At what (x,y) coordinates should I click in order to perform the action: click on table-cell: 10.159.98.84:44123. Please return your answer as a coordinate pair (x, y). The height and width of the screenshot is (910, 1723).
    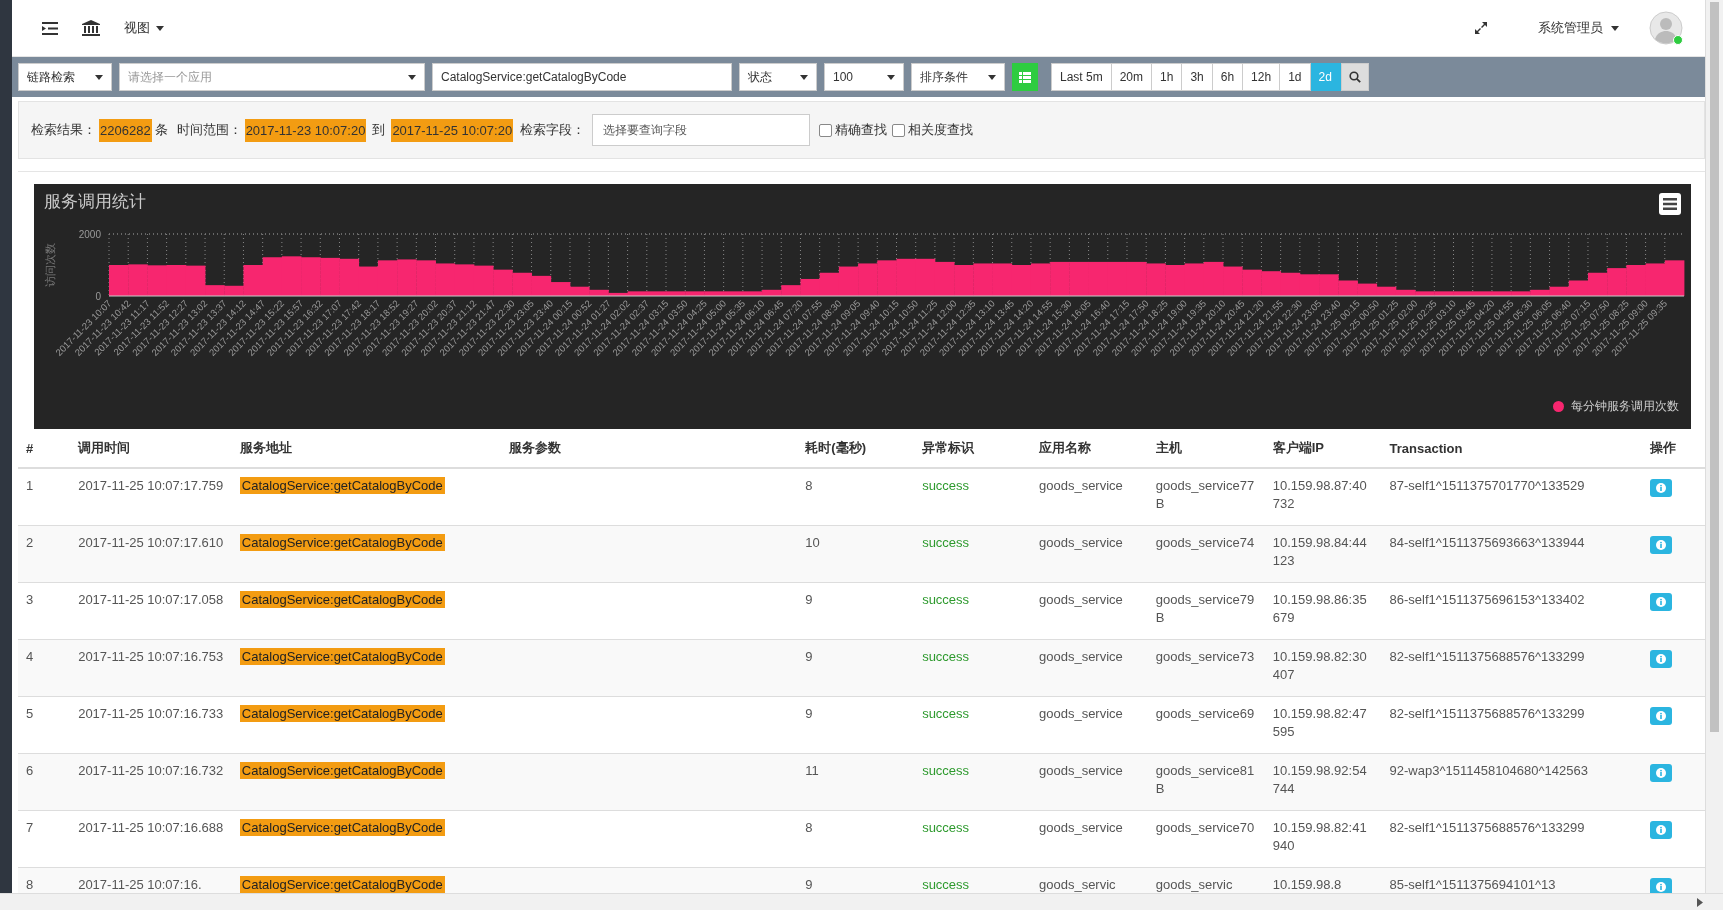
    Looking at the image, I should click on (1319, 551).